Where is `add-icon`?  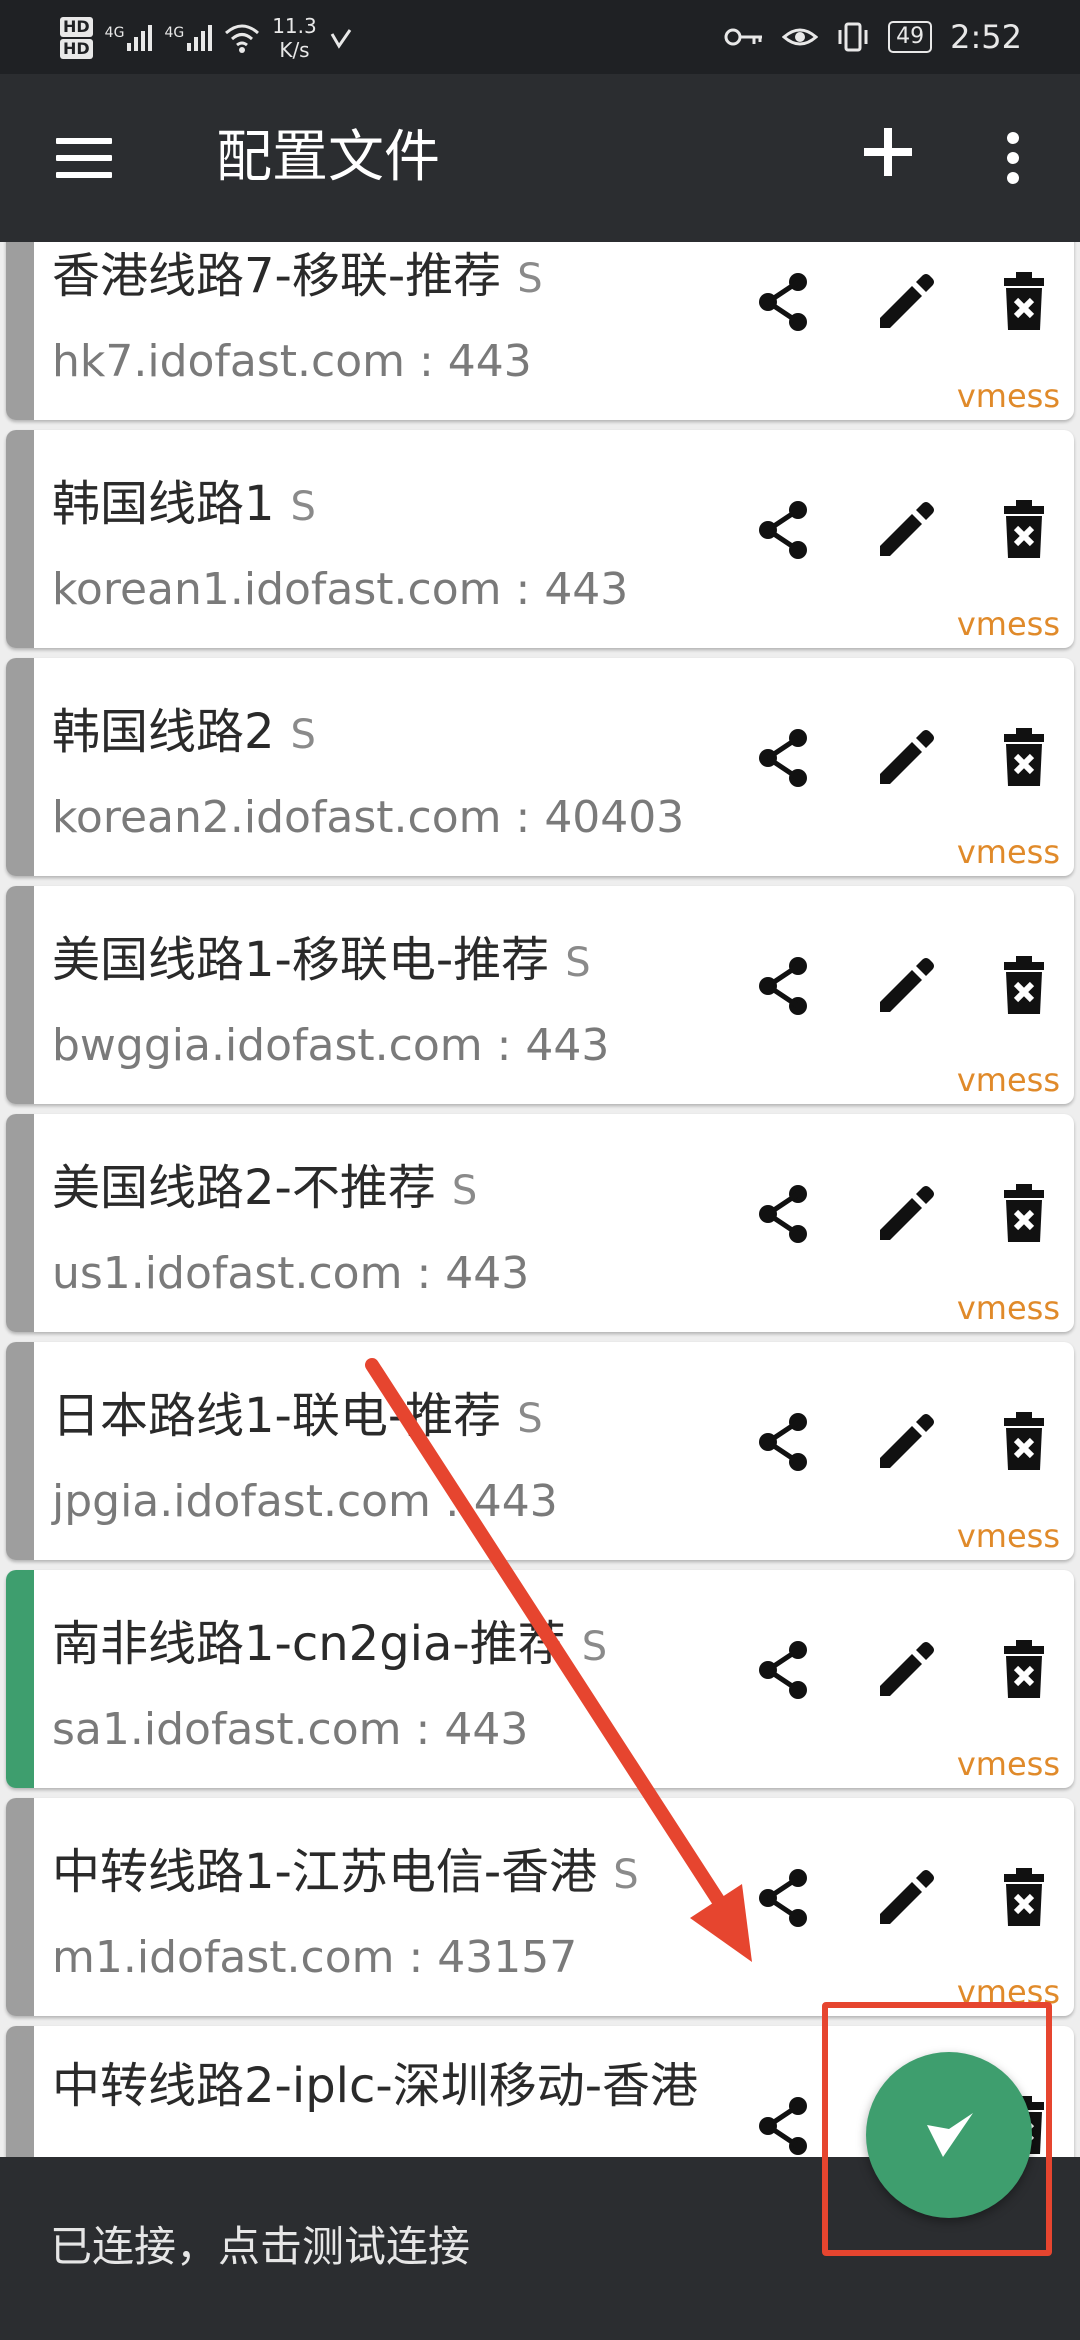
add-icon is located at coordinates (888, 152).